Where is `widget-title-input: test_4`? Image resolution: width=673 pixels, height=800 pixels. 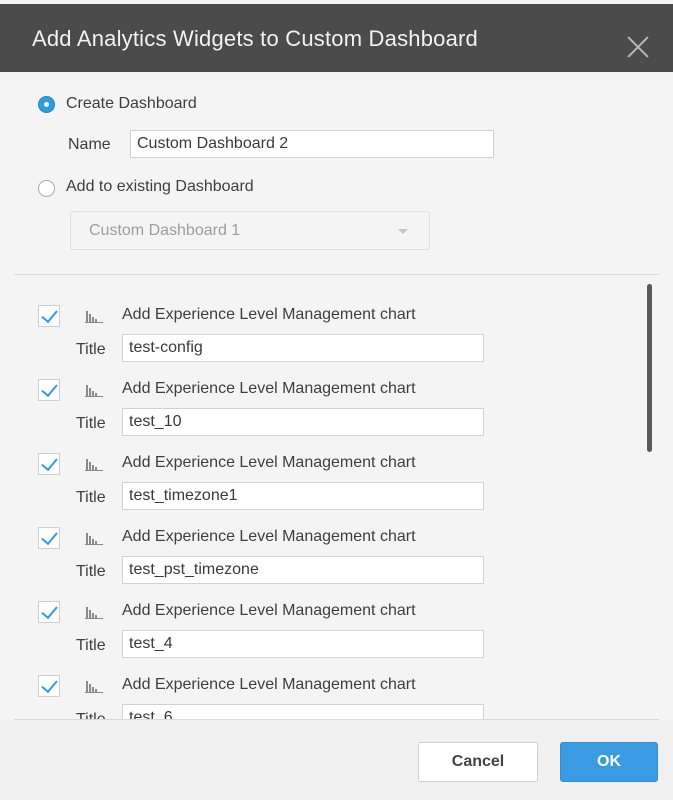 widget-title-input: test_4 is located at coordinates (303, 644).